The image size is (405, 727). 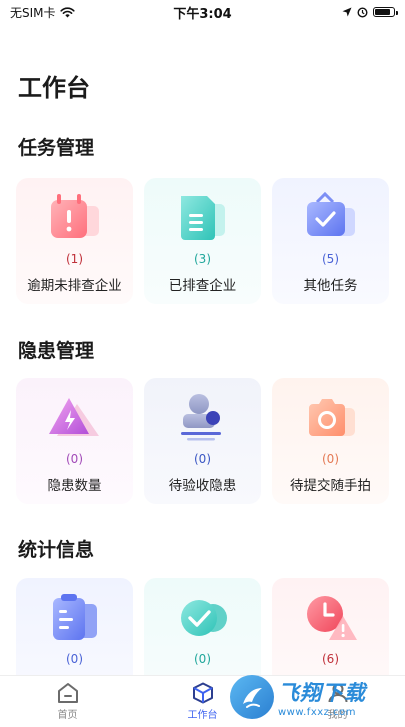 What do you see at coordinates (56, 351) in the screenshot?
I see `section-title-hazard: 隐患管理` at bounding box center [56, 351].